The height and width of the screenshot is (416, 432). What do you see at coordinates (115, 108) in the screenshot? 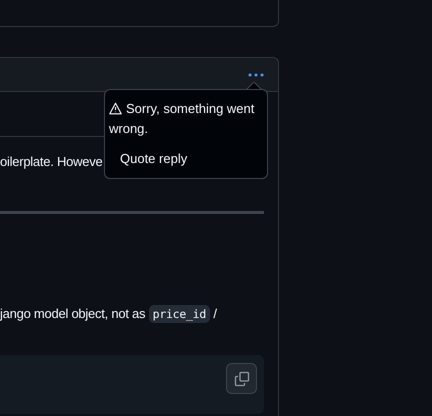
I see `warning-icon` at bounding box center [115, 108].